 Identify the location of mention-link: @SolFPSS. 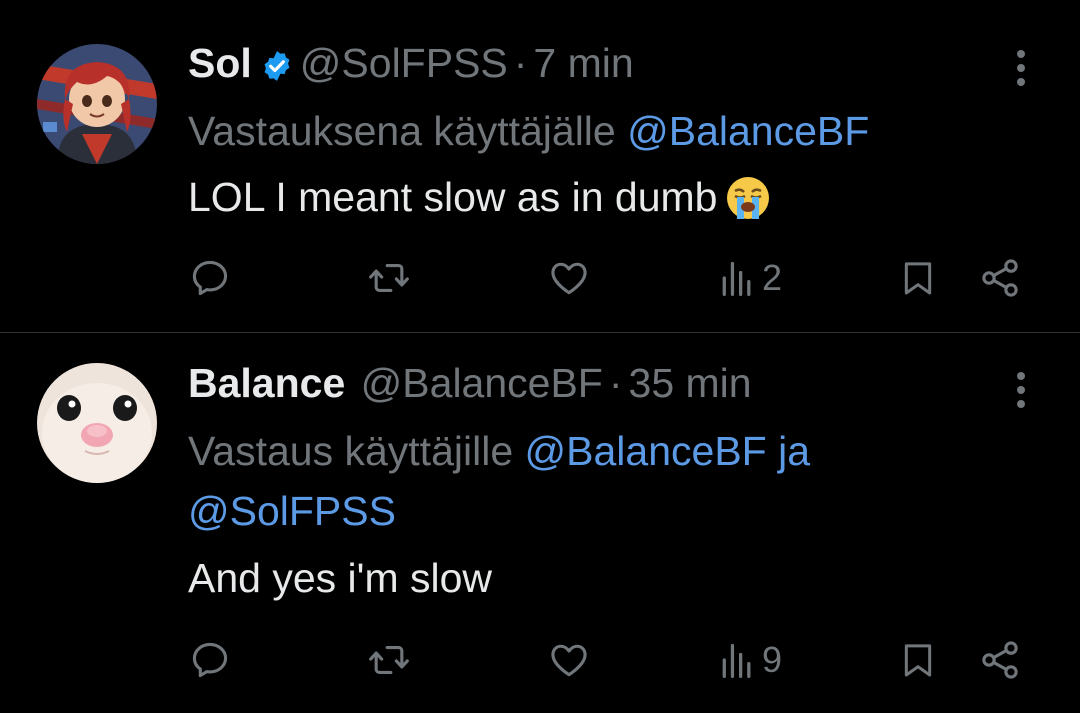
(292, 511).